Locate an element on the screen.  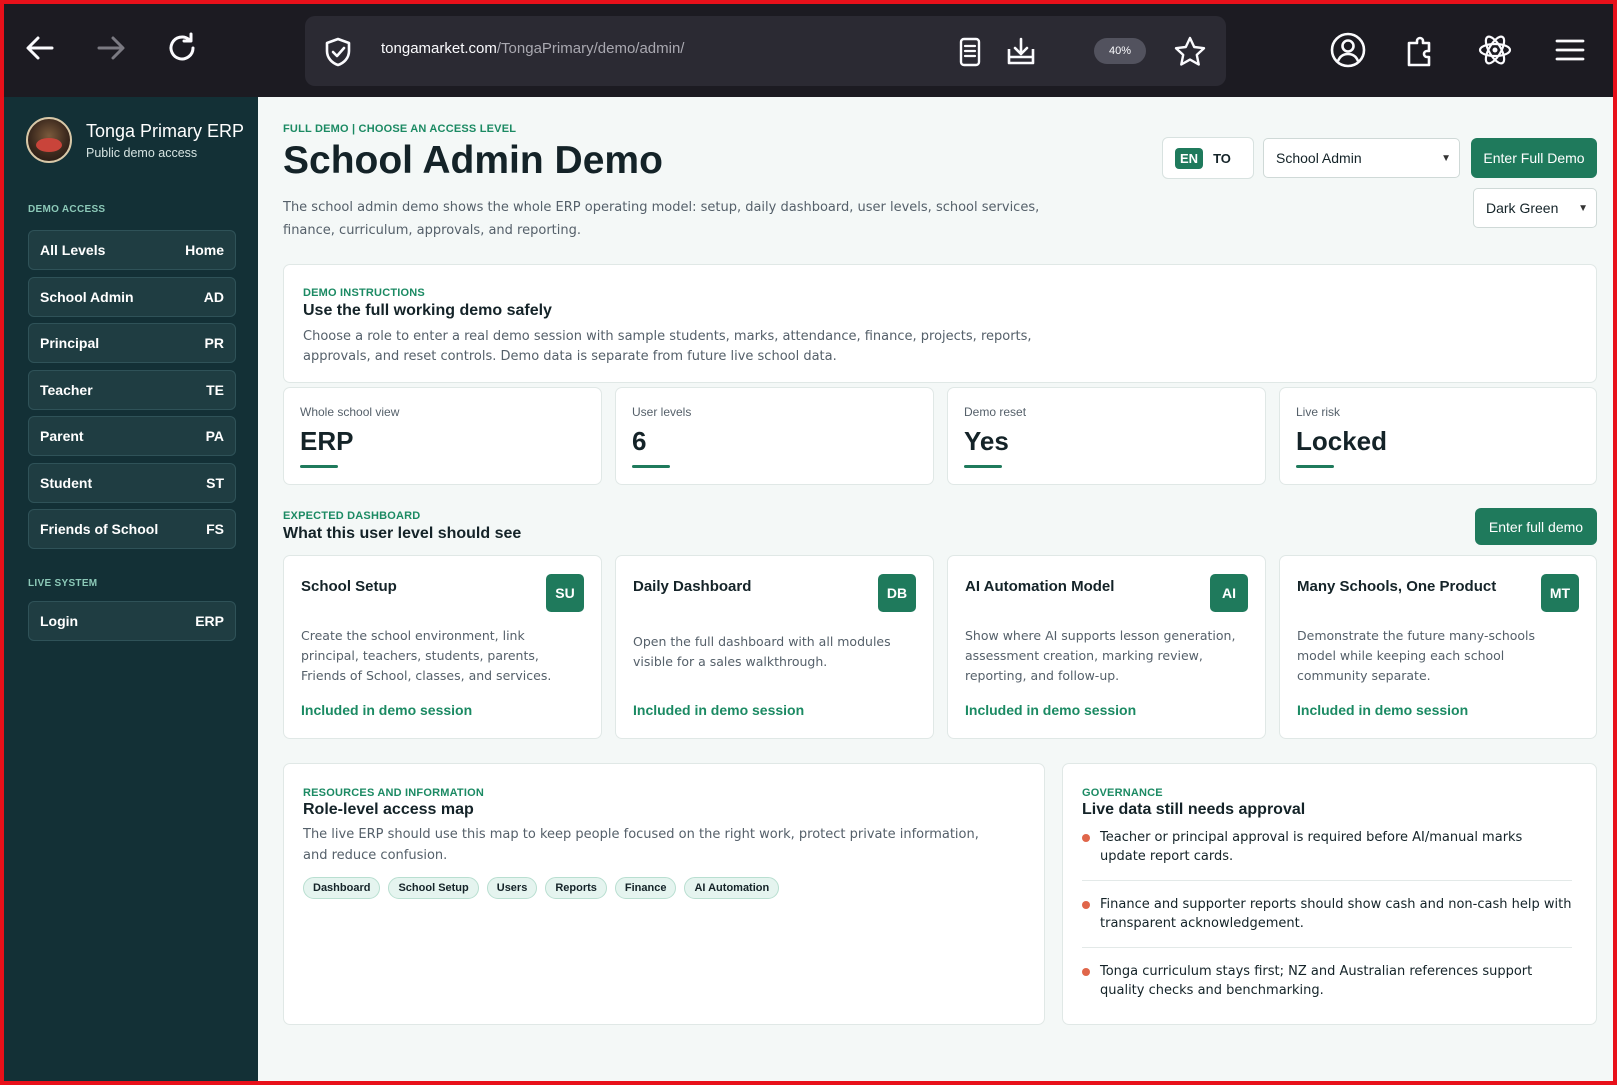
arrow-left-icon is located at coordinates (40, 50).